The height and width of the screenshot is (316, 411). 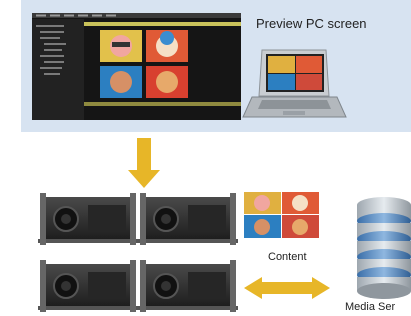 I want to click on double-arrow-icon, so click(x=287, y=288).